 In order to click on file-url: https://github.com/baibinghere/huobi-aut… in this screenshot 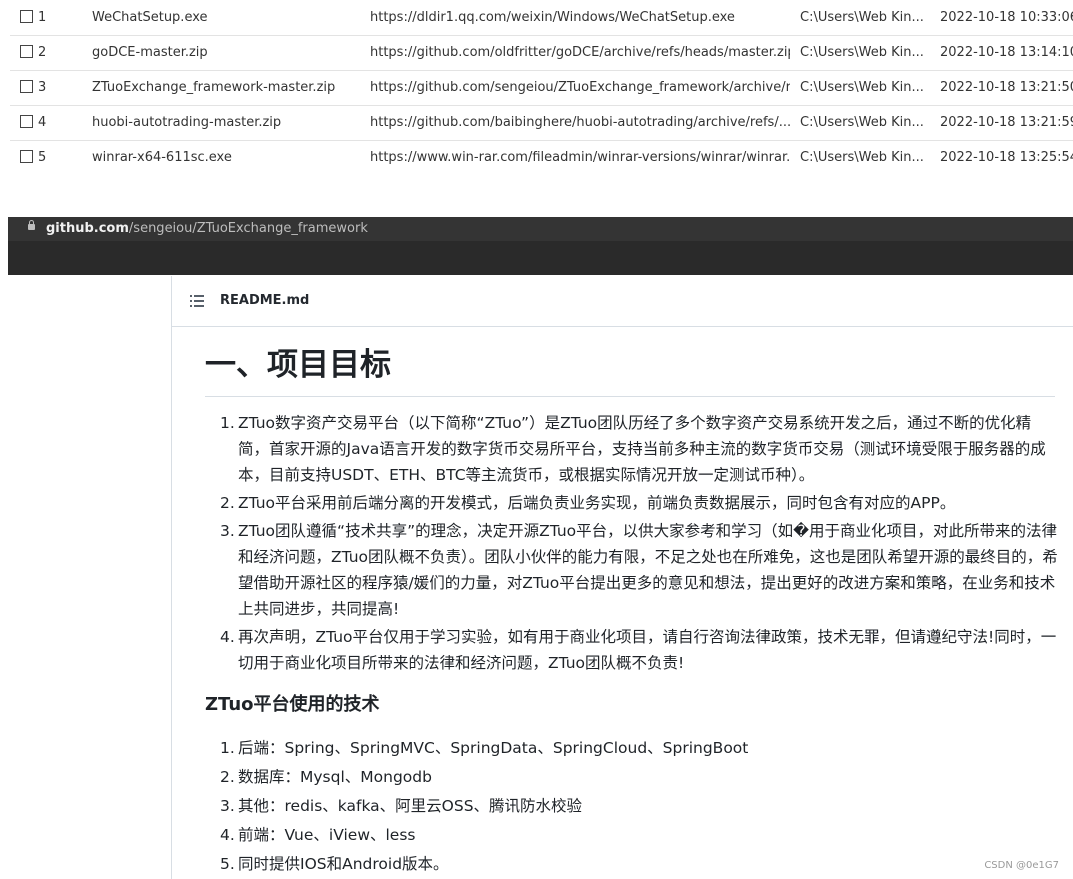, I will do `click(580, 122)`.